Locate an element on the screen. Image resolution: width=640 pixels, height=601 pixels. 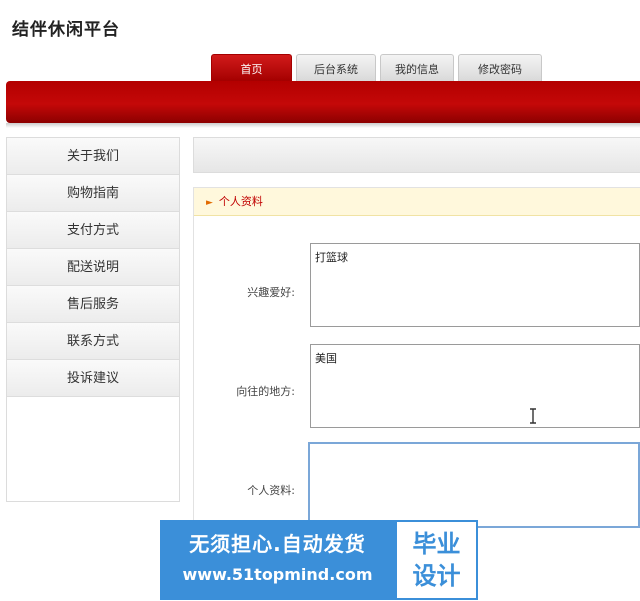
sidebar-item-after-sales: 售后服务 is located at coordinates (93, 304).